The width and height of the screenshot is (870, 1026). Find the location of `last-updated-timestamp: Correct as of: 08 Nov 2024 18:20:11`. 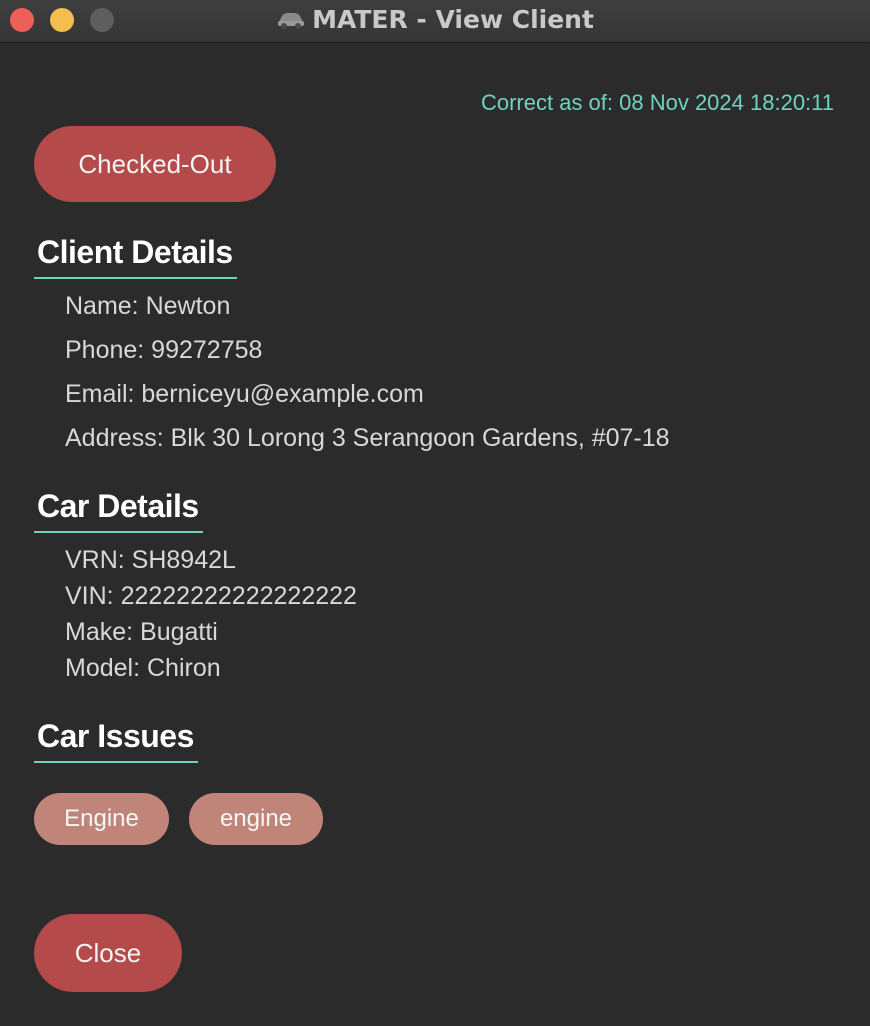

last-updated-timestamp: Correct as of: 08 Nov 2024 18:20:11 is located at coordinates (657, 102).